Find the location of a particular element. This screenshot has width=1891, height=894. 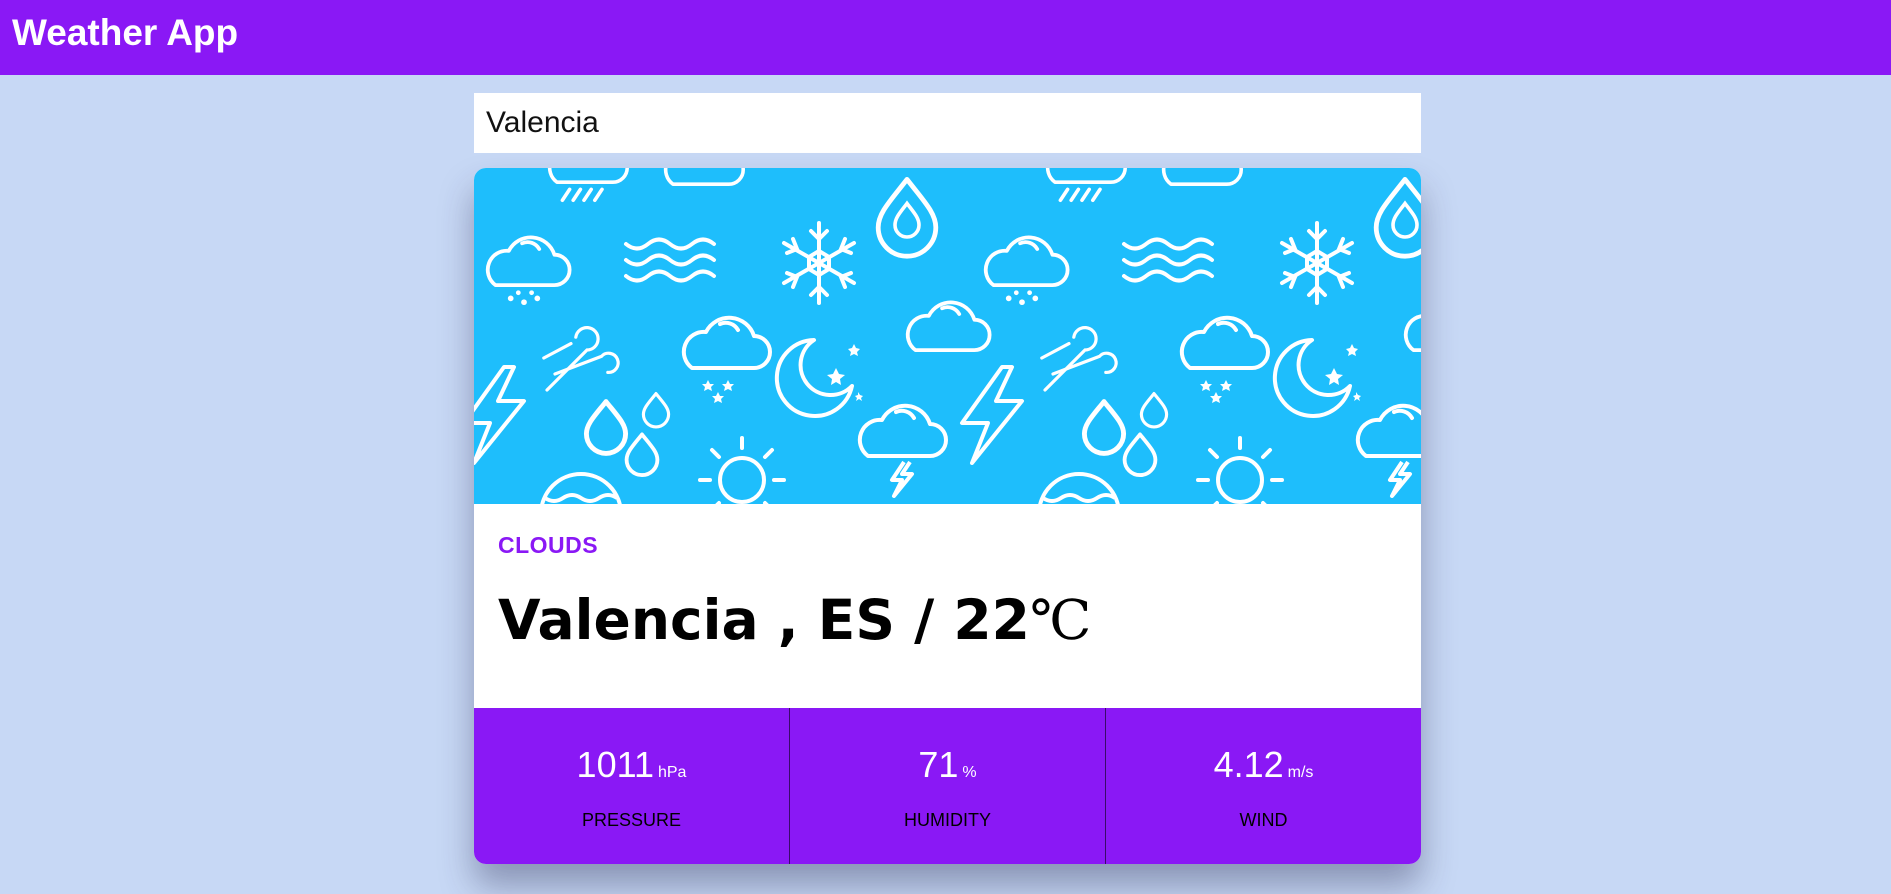

app-header: Weather App is located at coordinates (945, 37).